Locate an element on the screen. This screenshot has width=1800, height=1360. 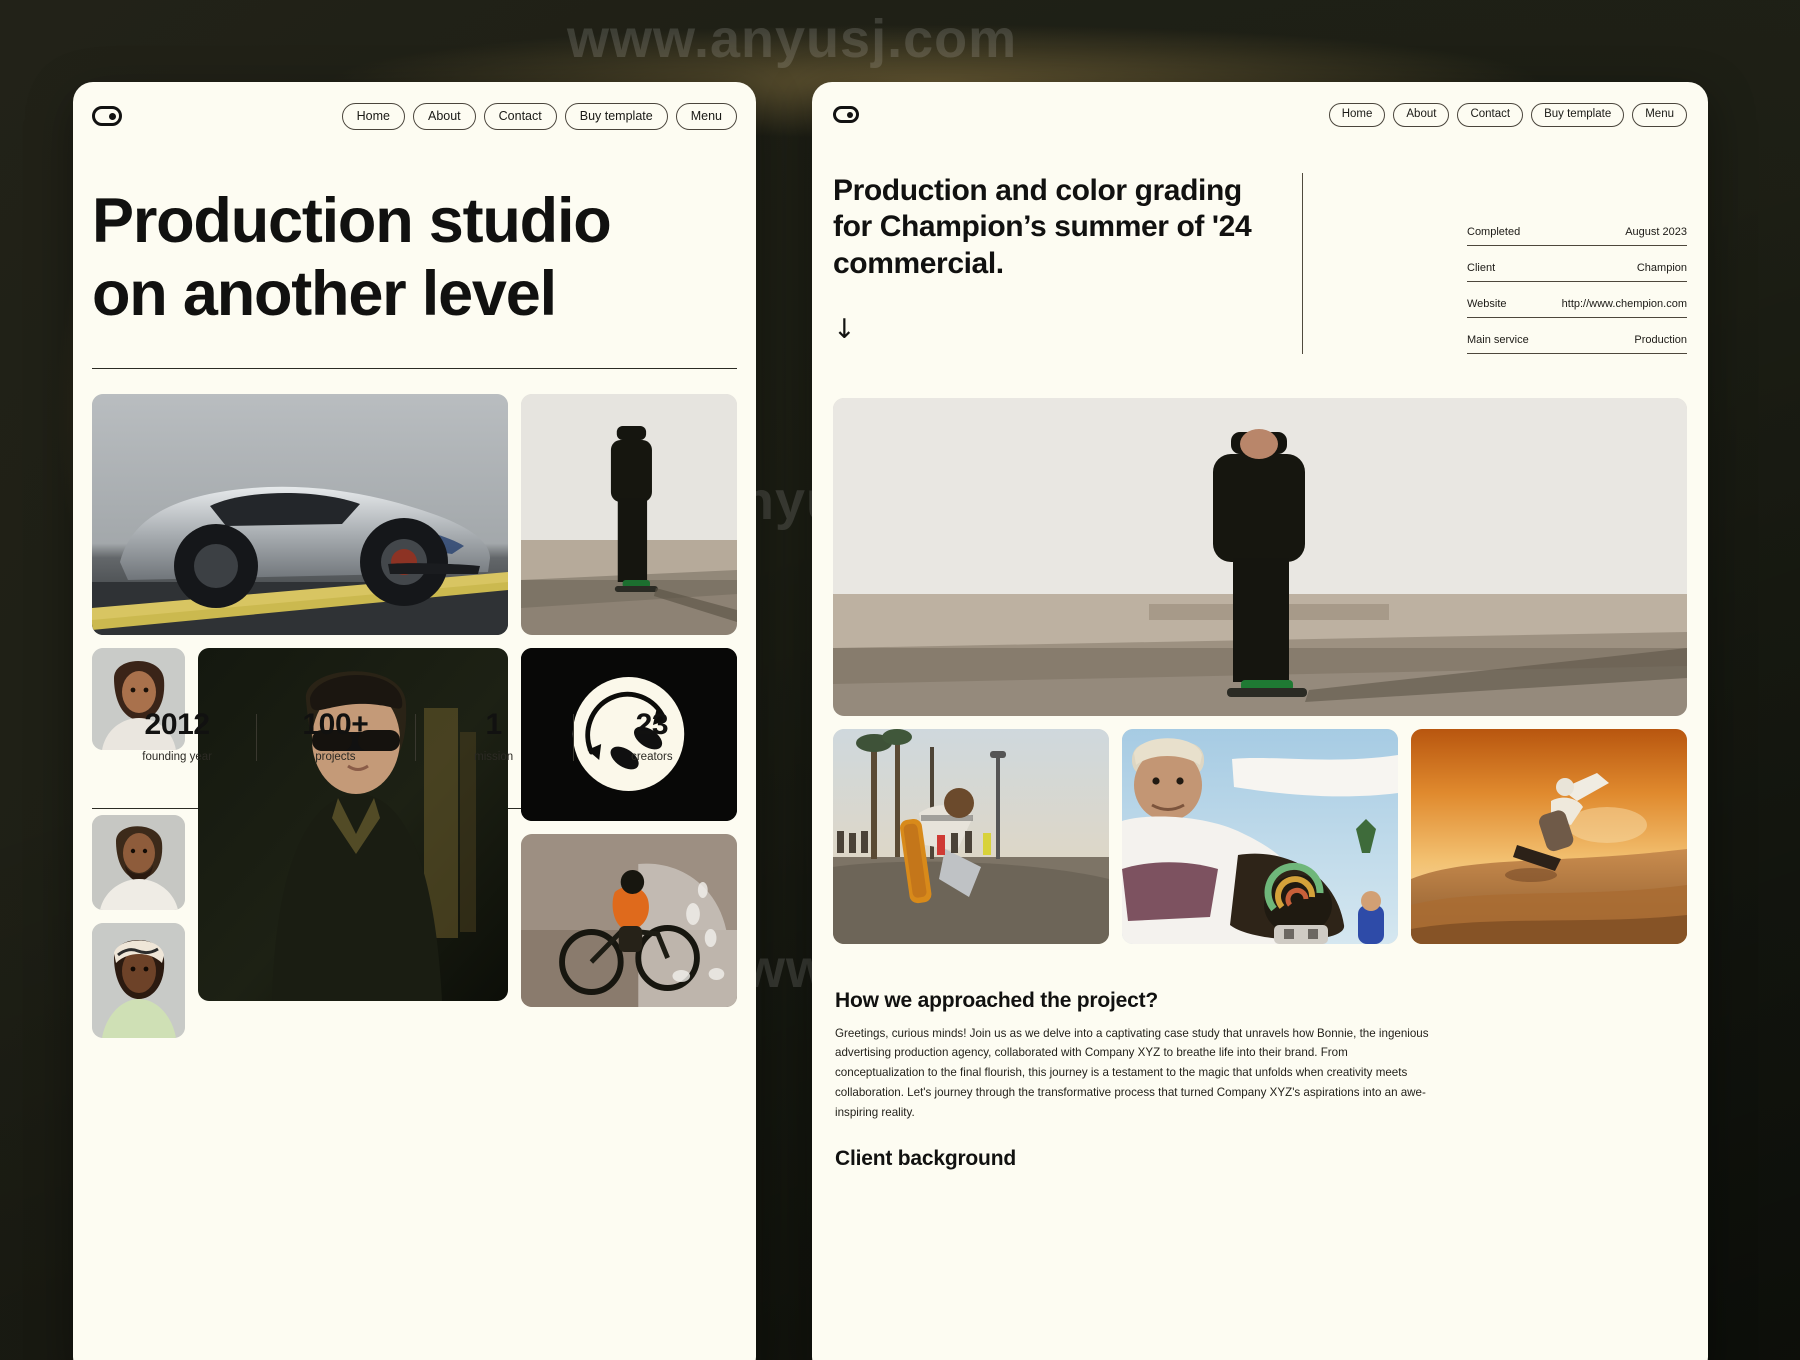
left-nav-links: Home About Contact Buy template Menu is located at coordinates (539, 116).